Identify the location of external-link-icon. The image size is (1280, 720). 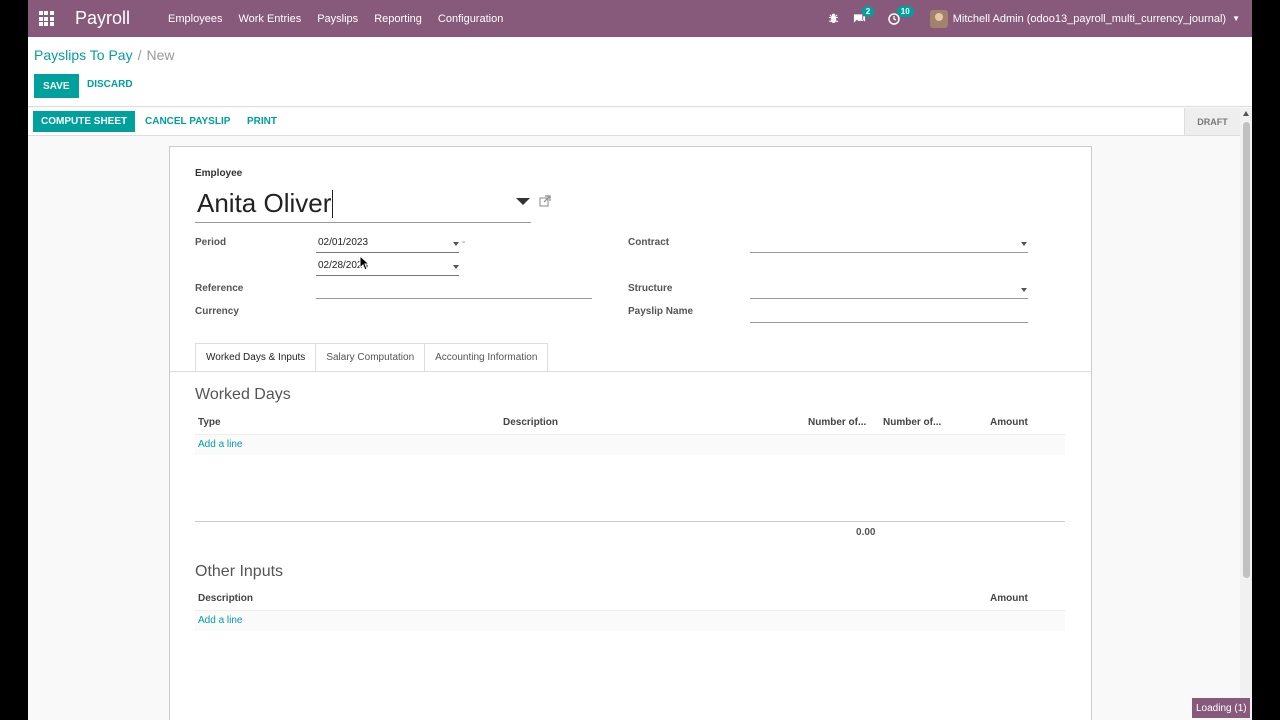
(545, 202).